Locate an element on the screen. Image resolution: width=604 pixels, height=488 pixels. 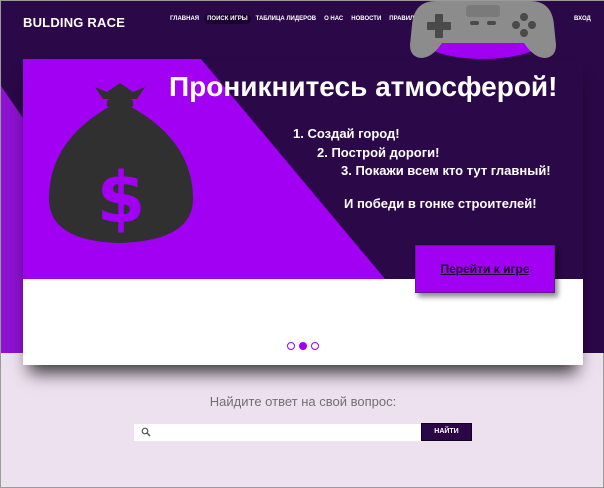
carousel-dot-active is located at coordinates (303, 346).